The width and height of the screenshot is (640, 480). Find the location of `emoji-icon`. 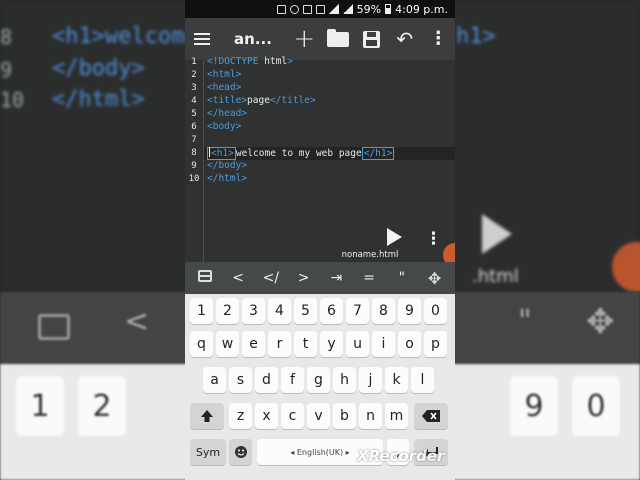

emoji-icon is located at coordinates (240, 452).